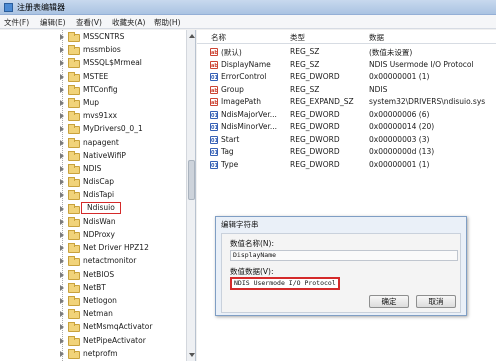  Describe the element at coordinates (125, 104) in the screenshot. I see `tree-item: Mup` at that location.